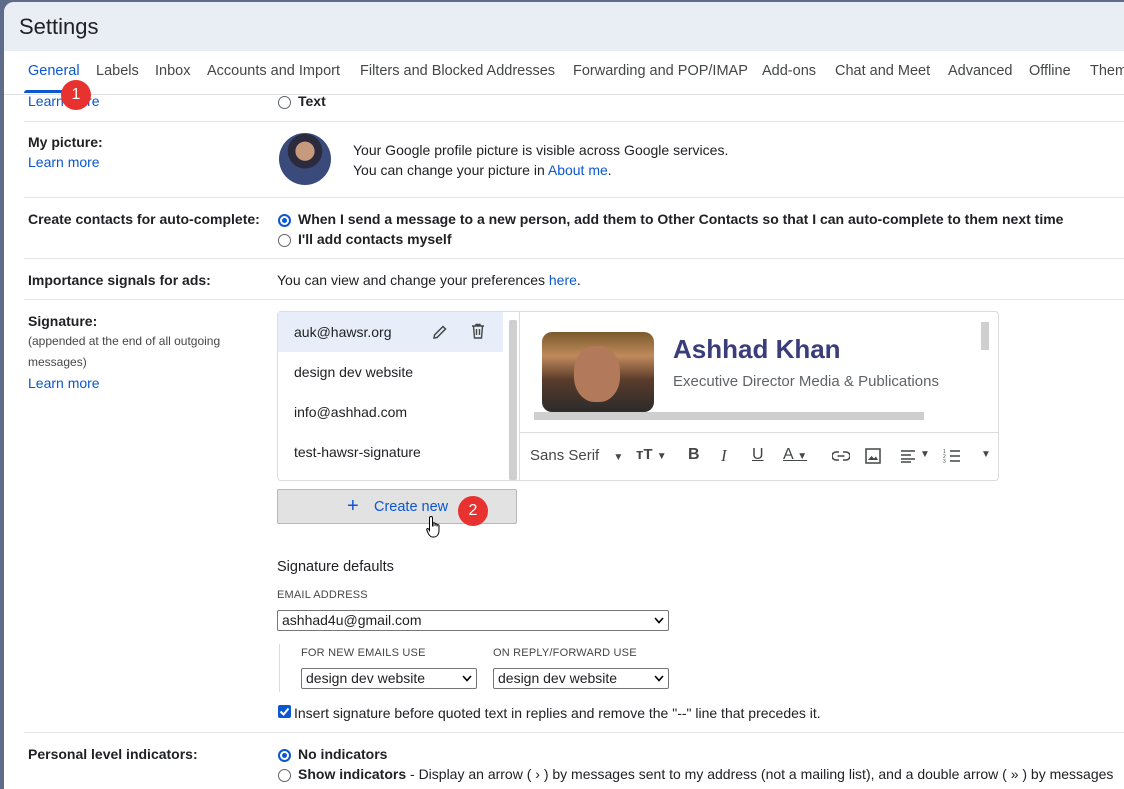 The width and height of the screenshot is (1124, 789). What do you see at coordinates (908, 456) in the screenshot?
I see `align-icon` at bounding box center [908, 456].